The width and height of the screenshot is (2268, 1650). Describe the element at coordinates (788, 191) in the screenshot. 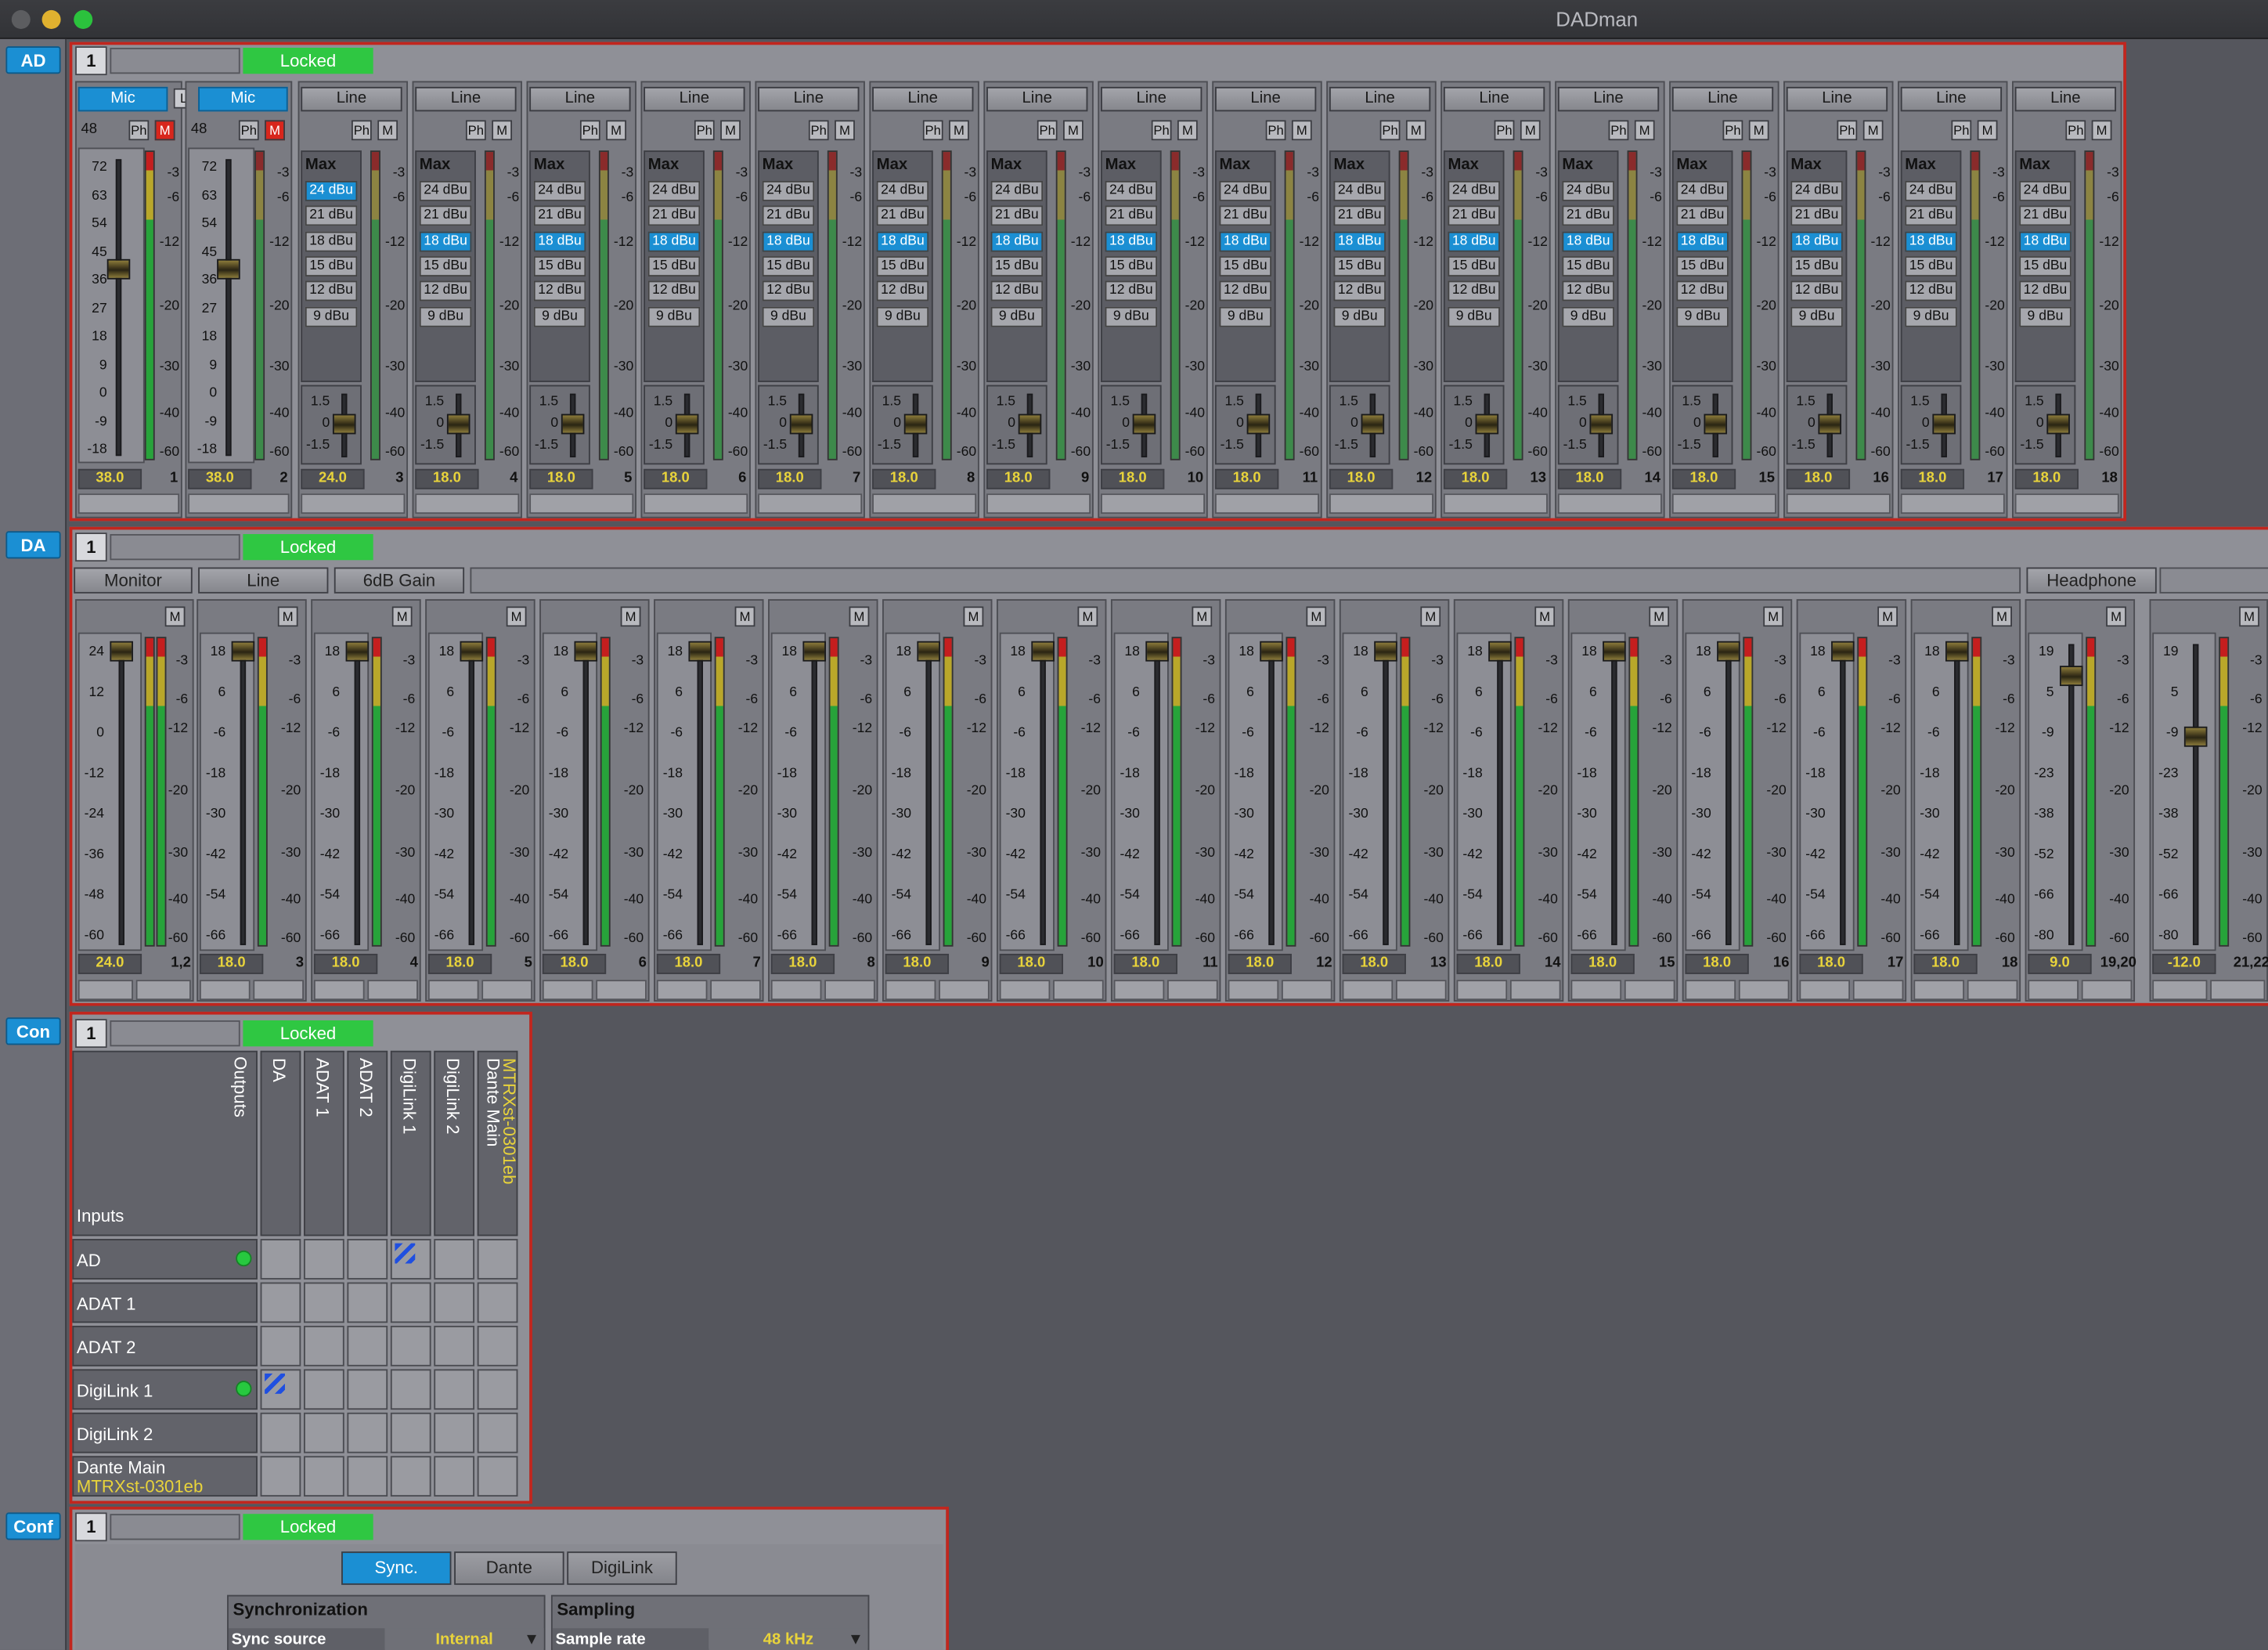

I see `ref-level-option: 24 dBu` at that location.